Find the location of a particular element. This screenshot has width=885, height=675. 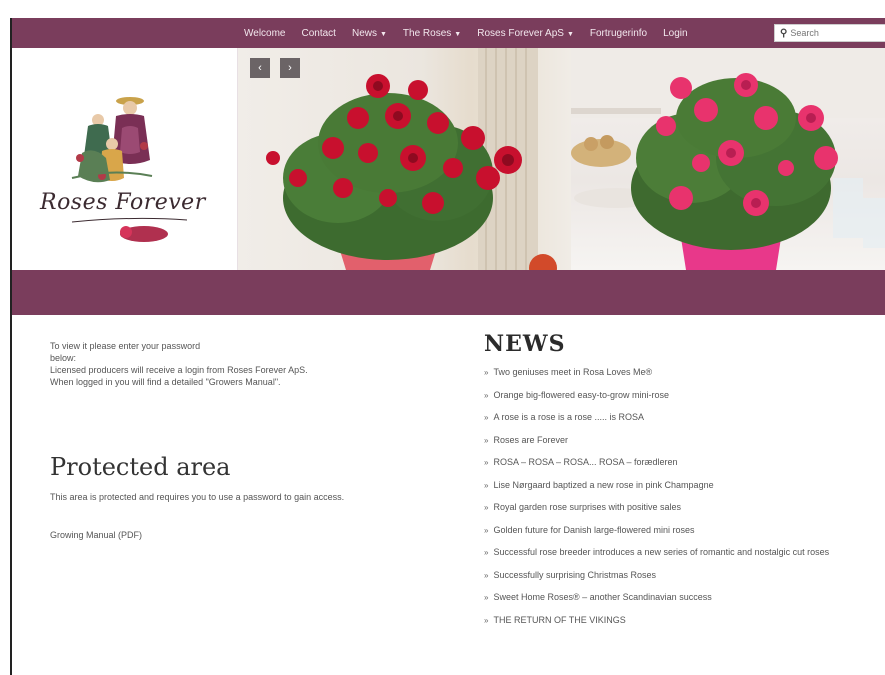

news-item: » Roses are Forever is located at coordinates (681, 440).